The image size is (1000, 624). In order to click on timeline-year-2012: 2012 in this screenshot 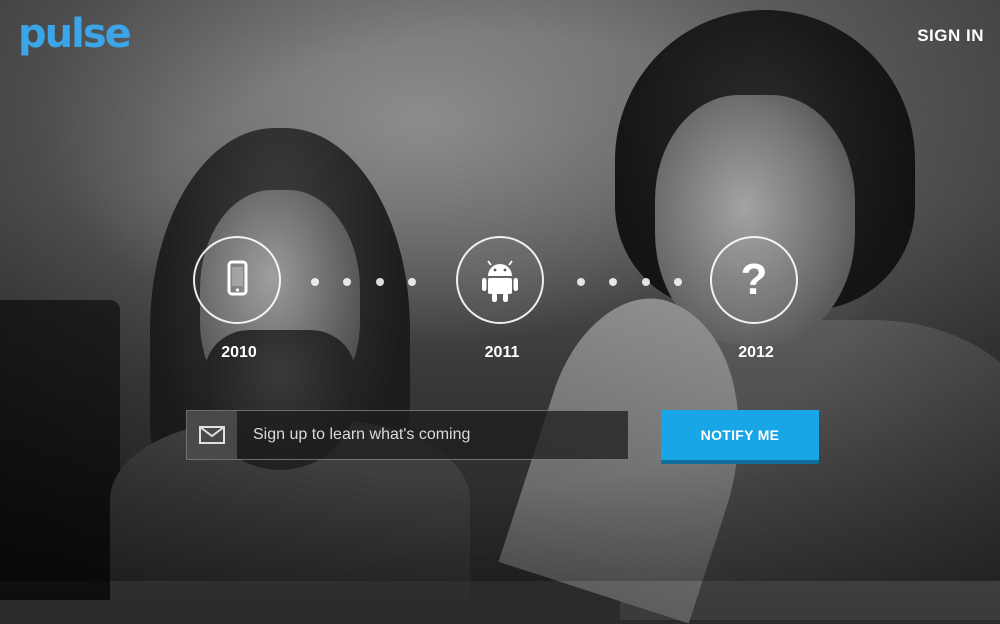, I will do `click(756, 352)`.